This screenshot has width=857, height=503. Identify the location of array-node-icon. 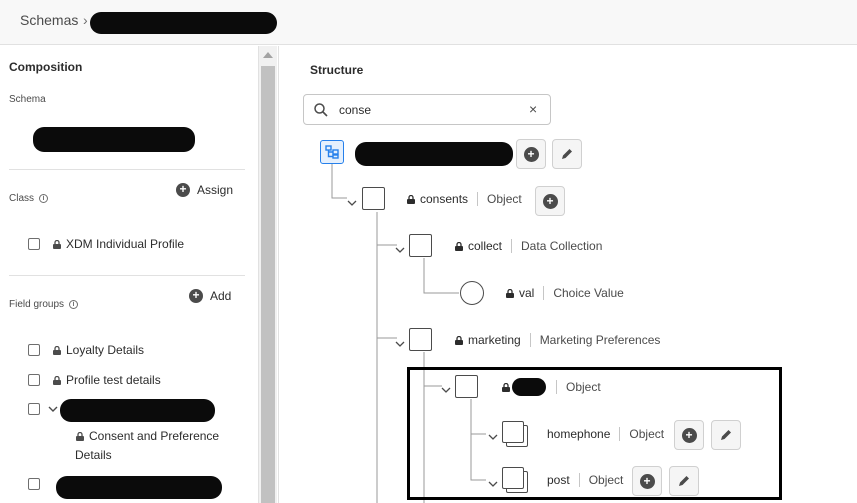
(515, 434).